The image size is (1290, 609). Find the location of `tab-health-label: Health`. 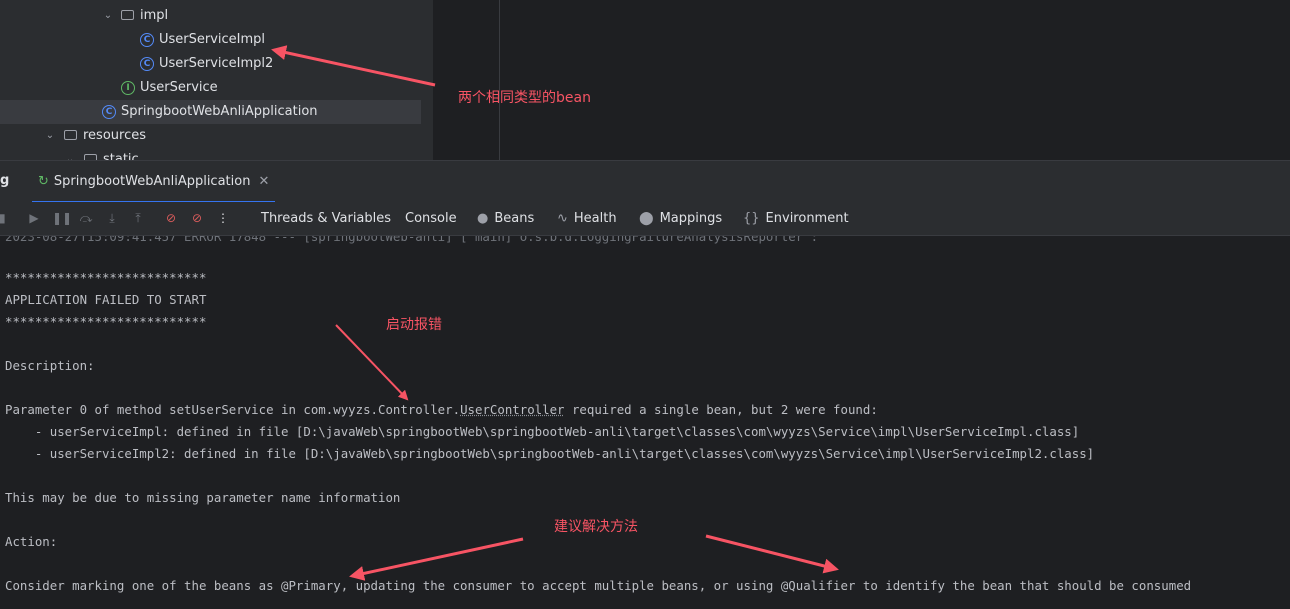

tab-health-label: Health is located at coordinates (595, 218).